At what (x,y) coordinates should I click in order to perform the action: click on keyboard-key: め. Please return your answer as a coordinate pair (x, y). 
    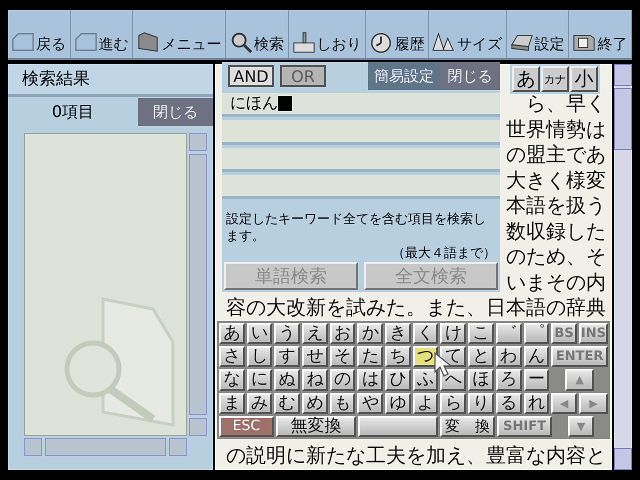
    Looking at the image, I should click on (315, 403).